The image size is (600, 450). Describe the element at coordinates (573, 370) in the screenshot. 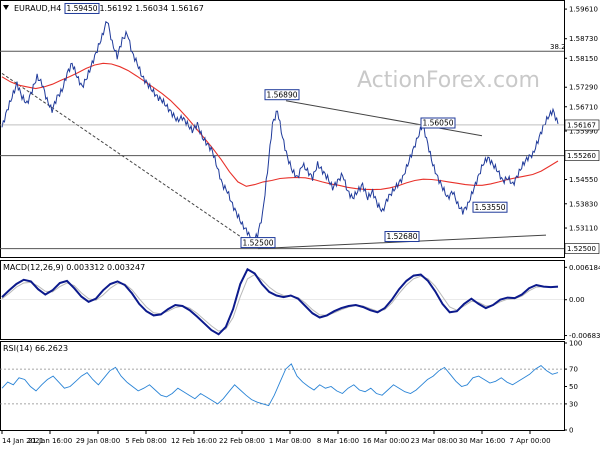

I see `rsi-y-tick-label: 70` at that location.